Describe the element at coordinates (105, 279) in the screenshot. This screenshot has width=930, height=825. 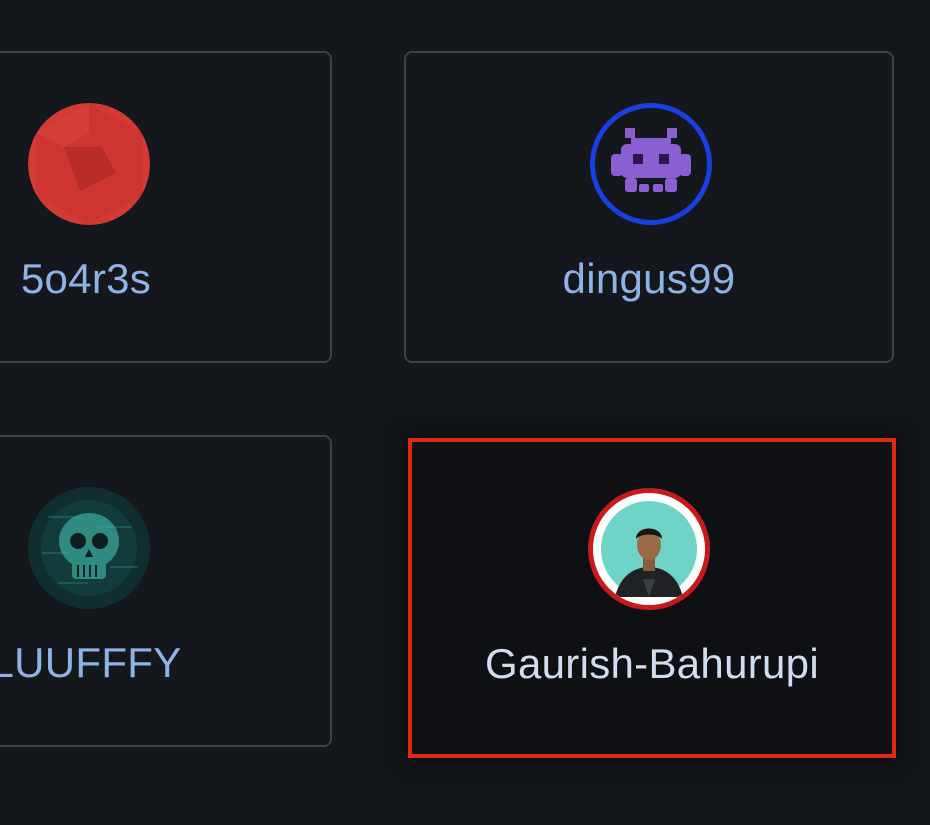
I see `contributor-name-5o4r3s: 5o4r3s` at that location.